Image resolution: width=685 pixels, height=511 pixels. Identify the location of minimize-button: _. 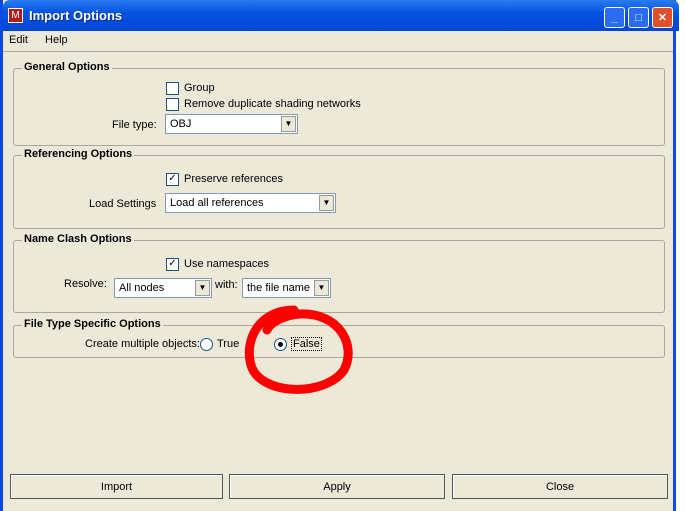
(614, 17).